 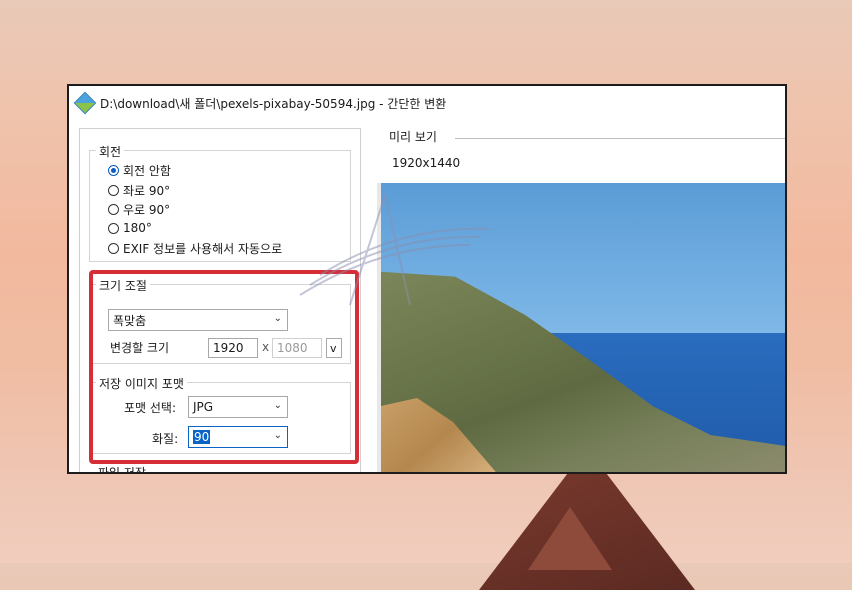 I want to click on preview-divider, so click(x=620, y=138).